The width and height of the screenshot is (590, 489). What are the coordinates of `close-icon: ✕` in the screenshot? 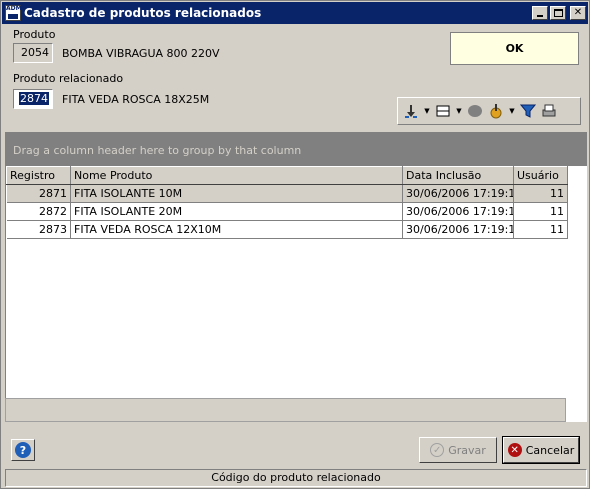 It's located at (578, 12).